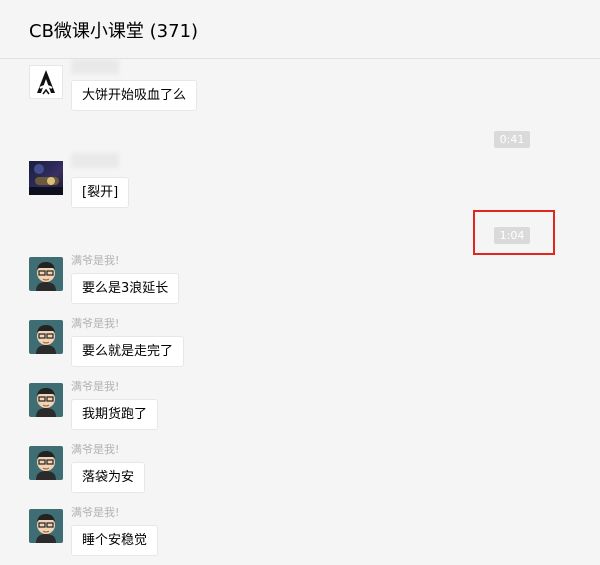  What do you see at coordinates (46, 82) in the screenshot?
I see `assassin-logo-icon` at bounding box center [46, 82].